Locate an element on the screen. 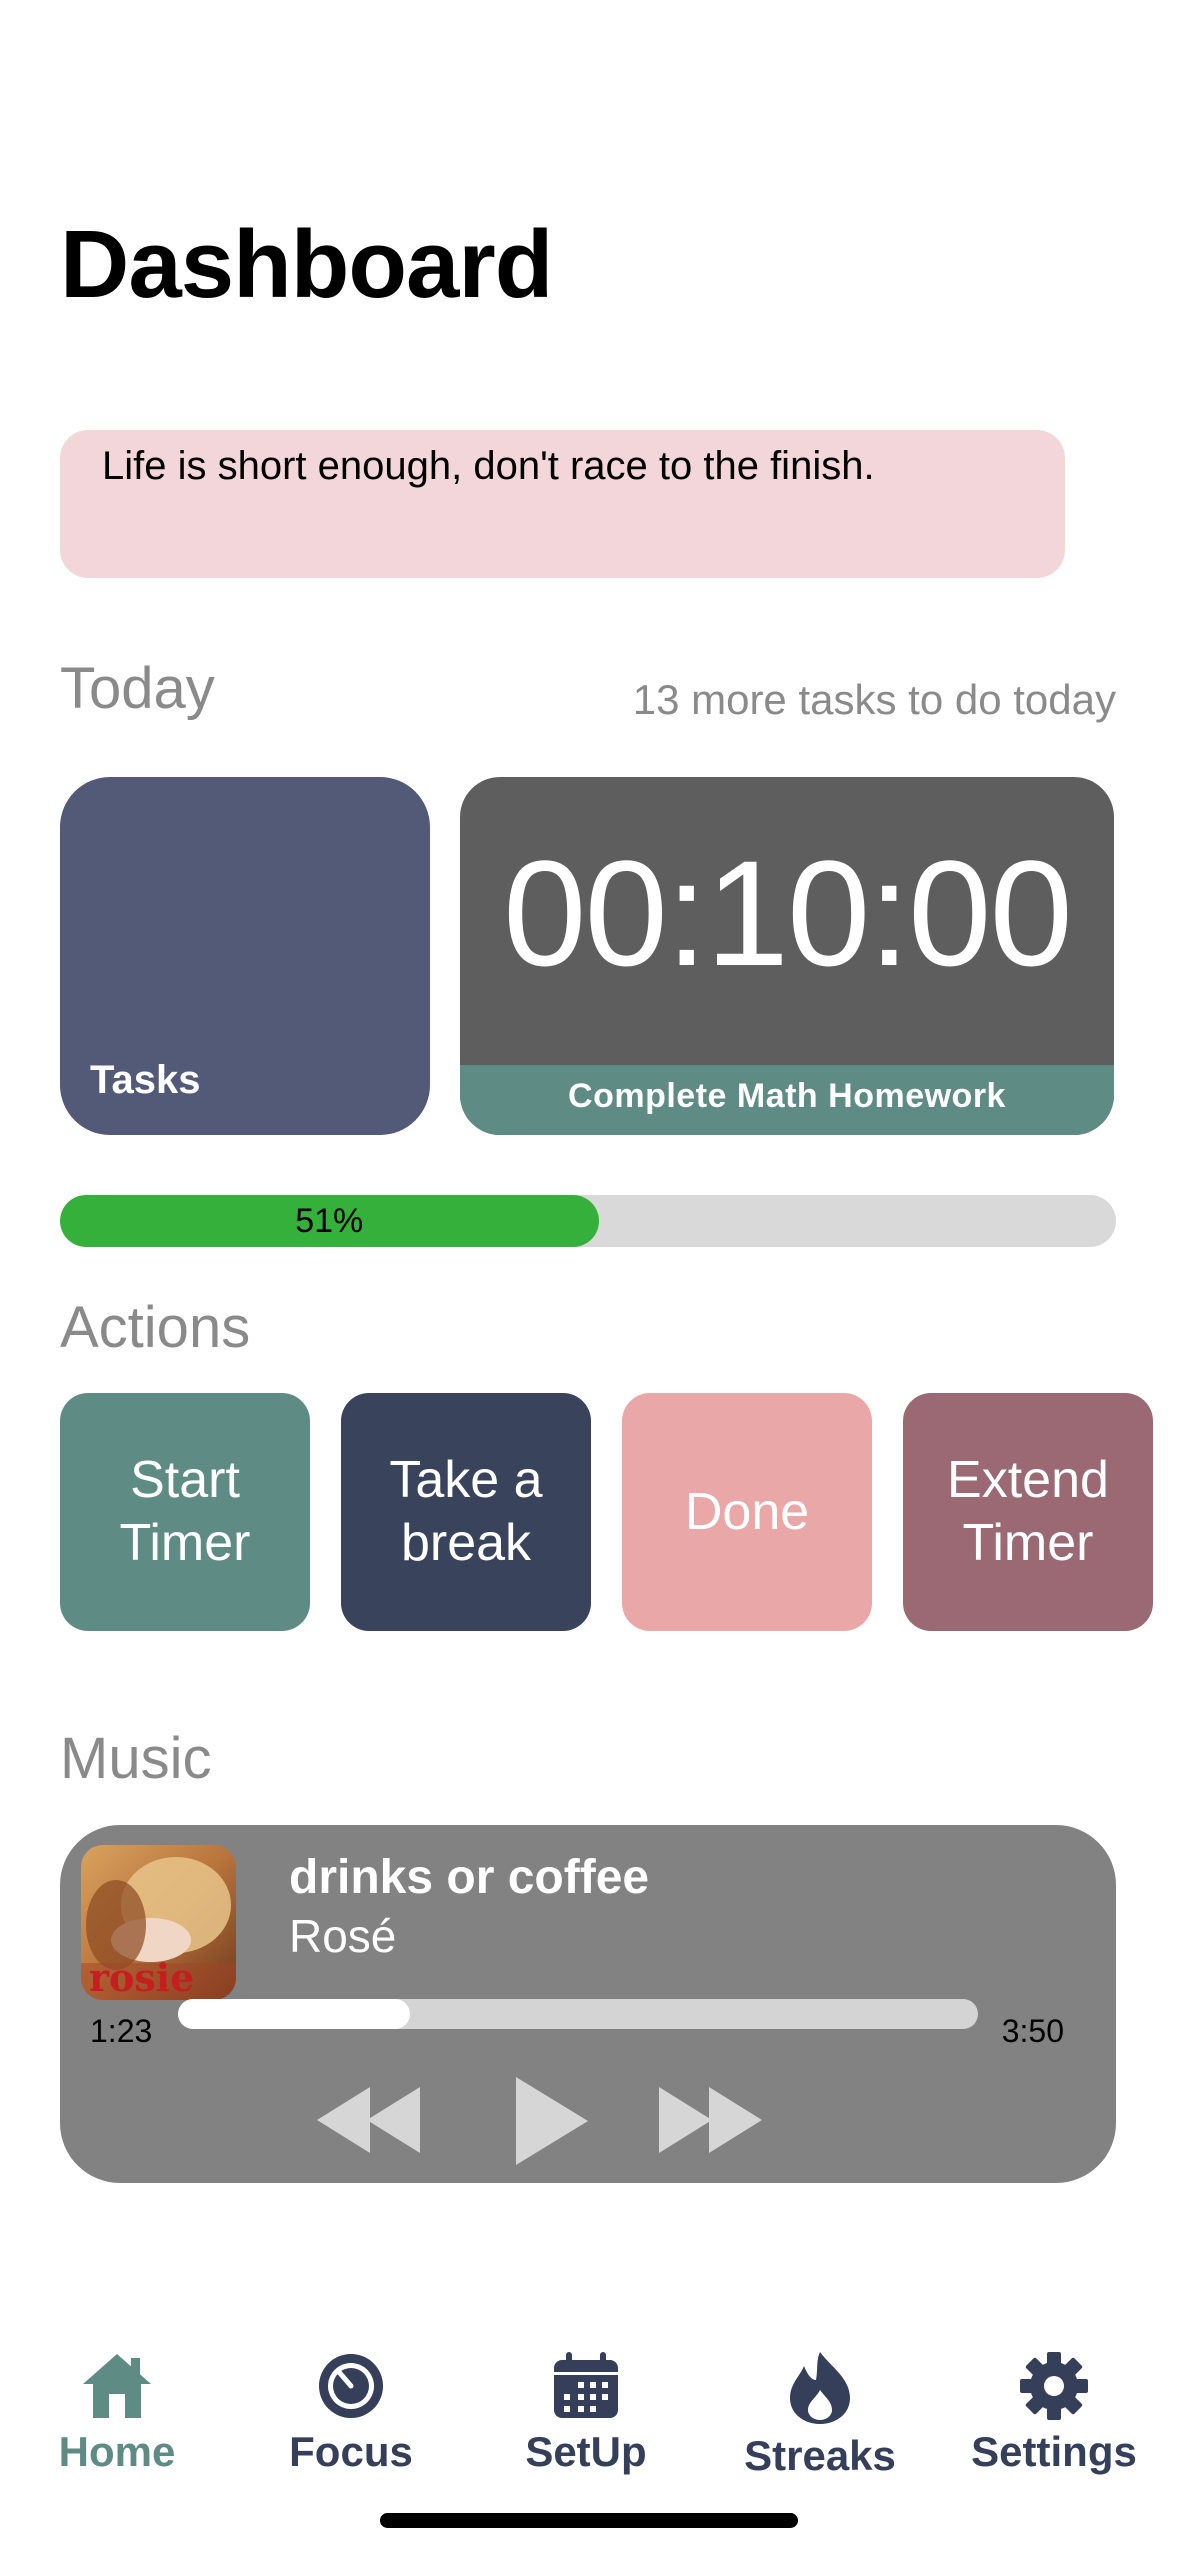  play-icon is located at coordinates (552, 2123).